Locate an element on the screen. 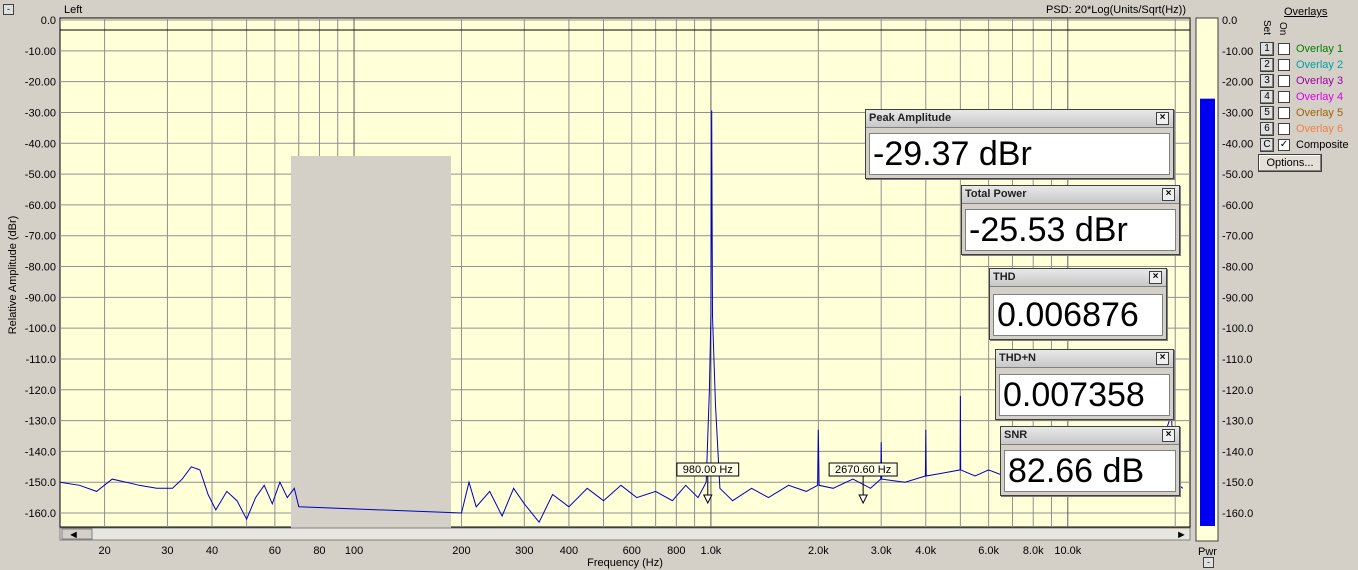 The width and height of the screenshot is (1358, 570). meter-scale-label: -120.0 is located at coordinates (1237, 391).